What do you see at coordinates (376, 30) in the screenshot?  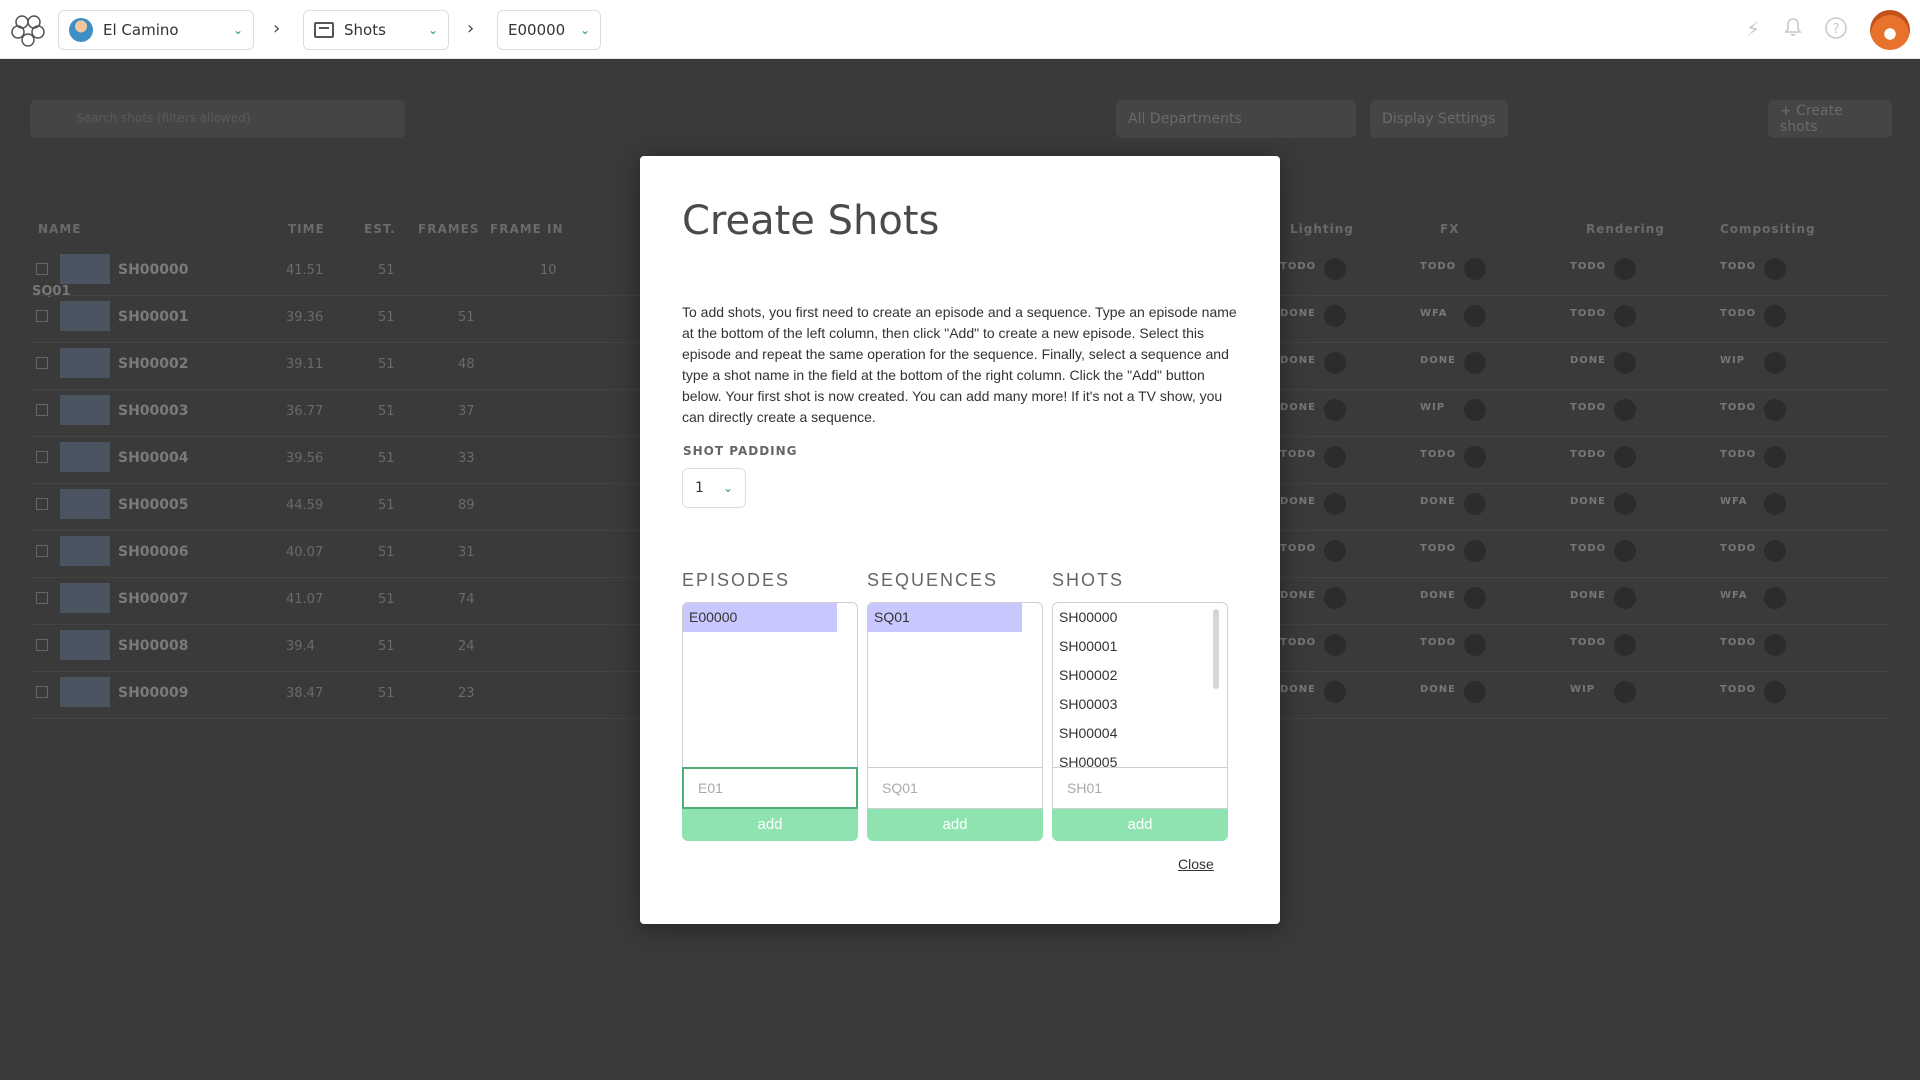 I see `section-selector: Shots ⌄` at bounding box center [376, 30].